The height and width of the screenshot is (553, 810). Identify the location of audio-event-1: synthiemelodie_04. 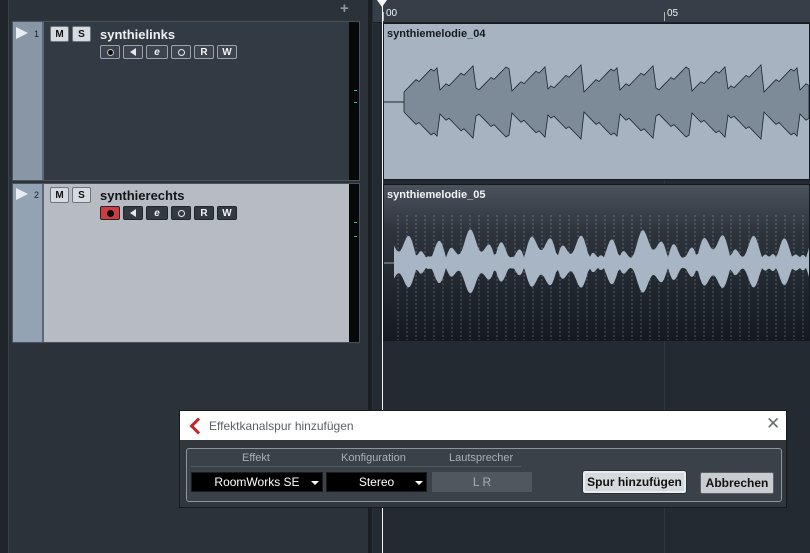
(596, 101).